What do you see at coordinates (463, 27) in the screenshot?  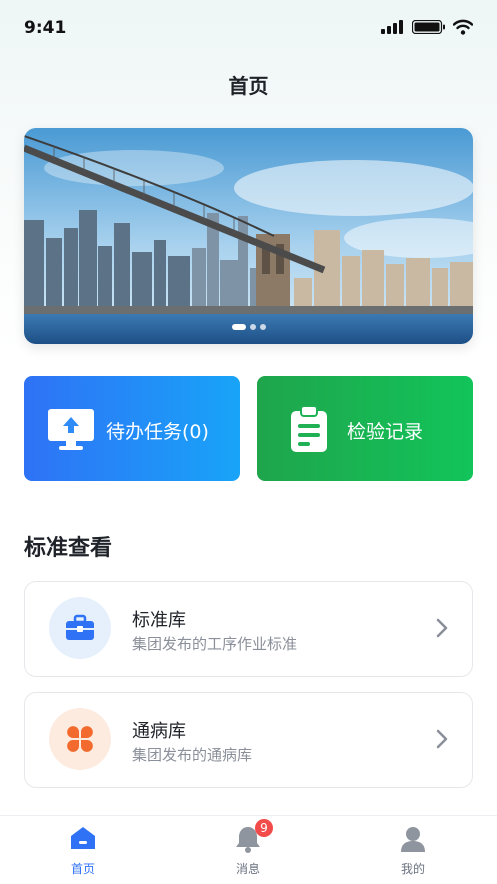 I see `wifi-icon` at bounding box center [463, 27].